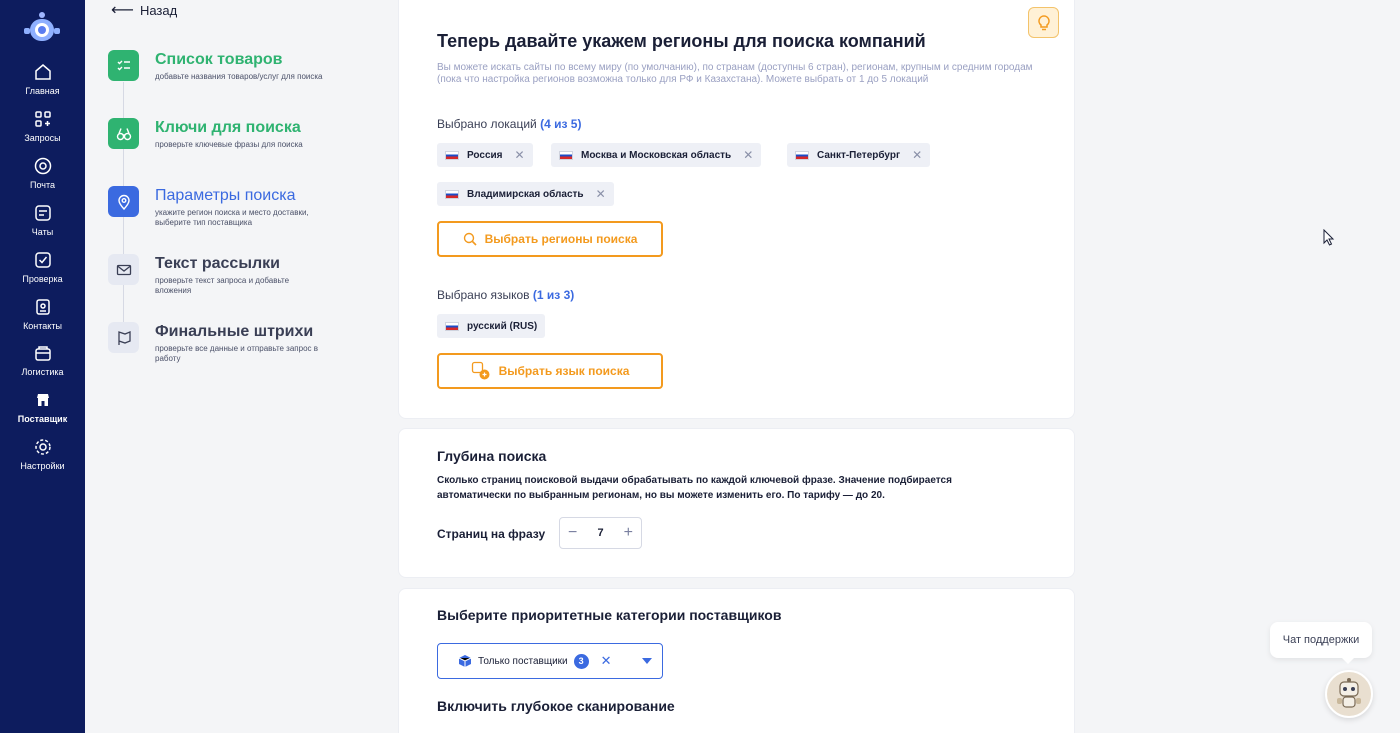 The image size is (1400, 733). Describe the element at coordinates (123, 269) in the screenshot. I see `envelope-icon` at that location.